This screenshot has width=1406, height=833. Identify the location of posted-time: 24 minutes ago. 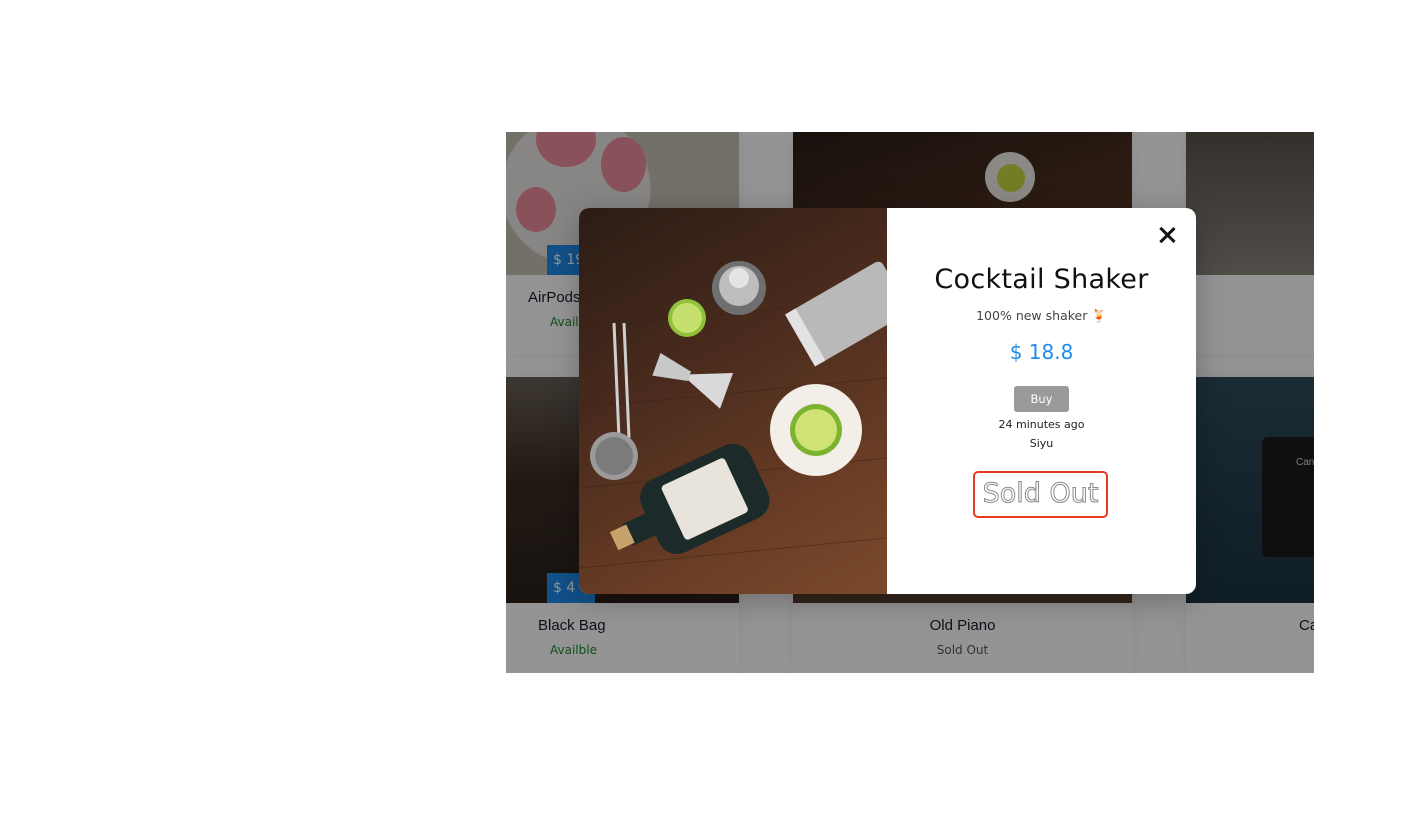
(1041, 424).